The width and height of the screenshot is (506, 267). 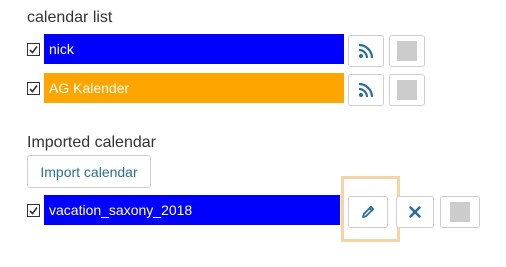 I want to click on calendar-checkbox-ag-kalender, so click(x=33, y=88).